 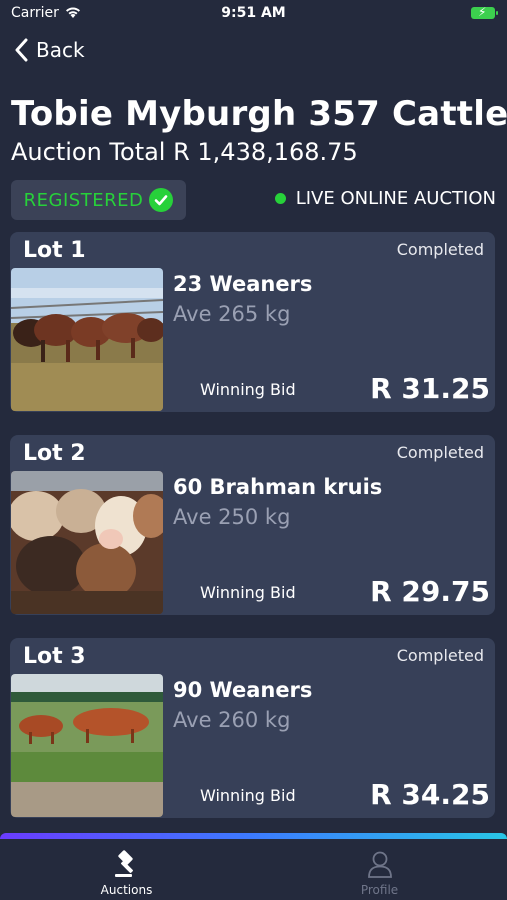 What do you see at coordinates (232, 517) in the screenshot?
I see `lot-weight: Ave 250 kg` at bounding box center [232, 517].